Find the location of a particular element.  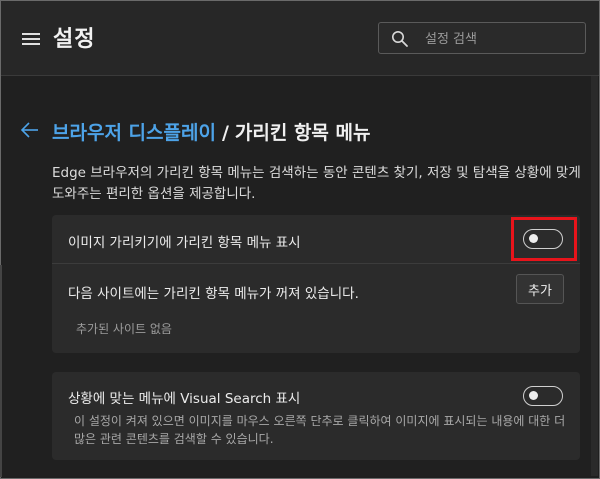

page-title: 설정 is located at coordinates (74, 39).